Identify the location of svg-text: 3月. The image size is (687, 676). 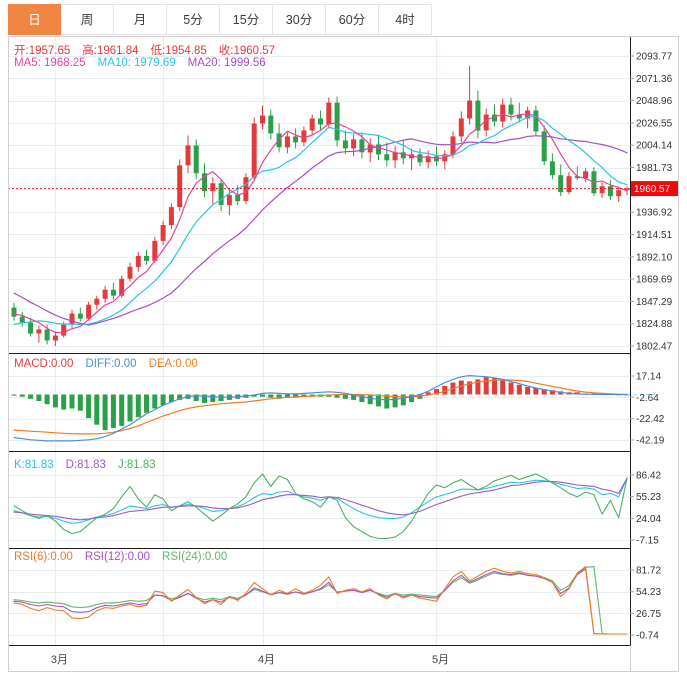
(59, 660).